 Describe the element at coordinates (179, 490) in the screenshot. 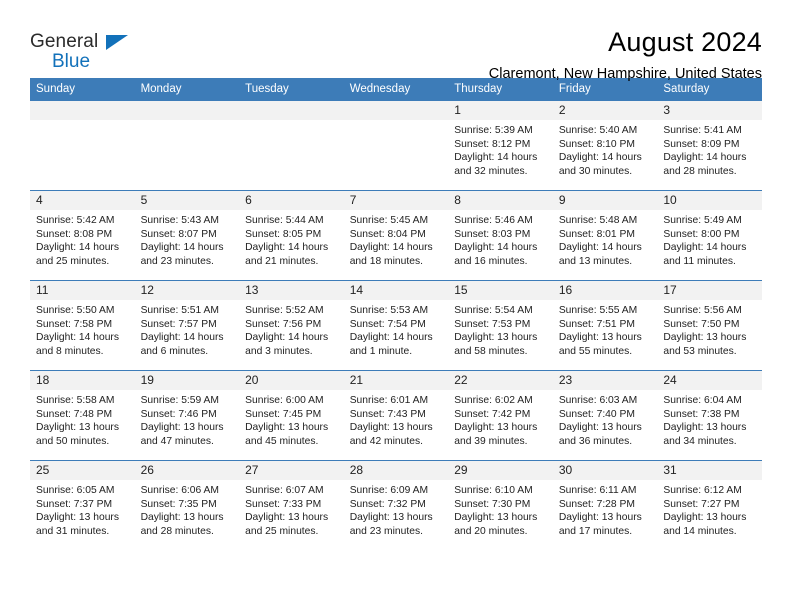

I see `sunrise-time: Sunrise: 6:06 AM` at that location.